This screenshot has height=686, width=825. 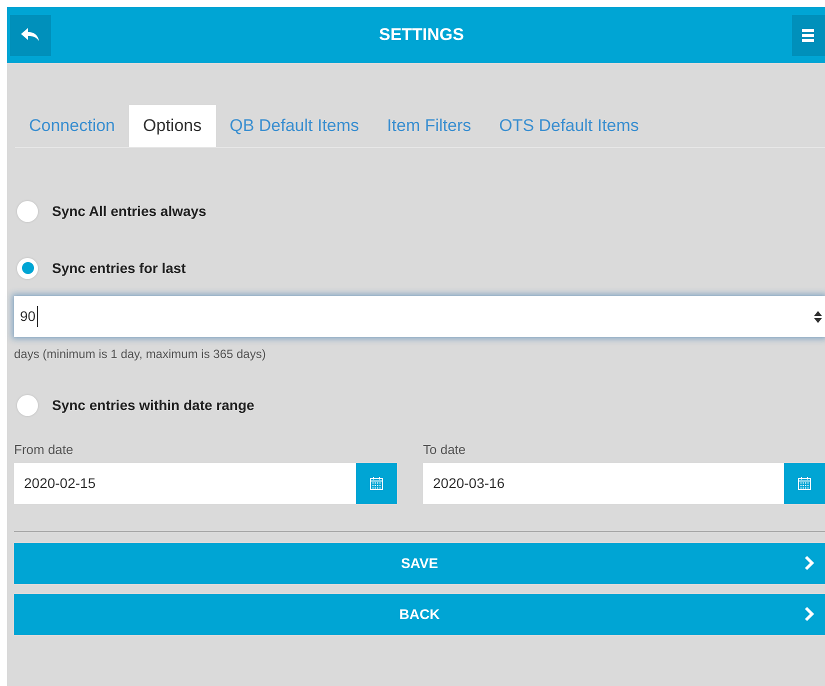 What do you see at coordinates (44, 450) in the screenshot?
I see `date-label: From date` at bounding box center [44, 450].